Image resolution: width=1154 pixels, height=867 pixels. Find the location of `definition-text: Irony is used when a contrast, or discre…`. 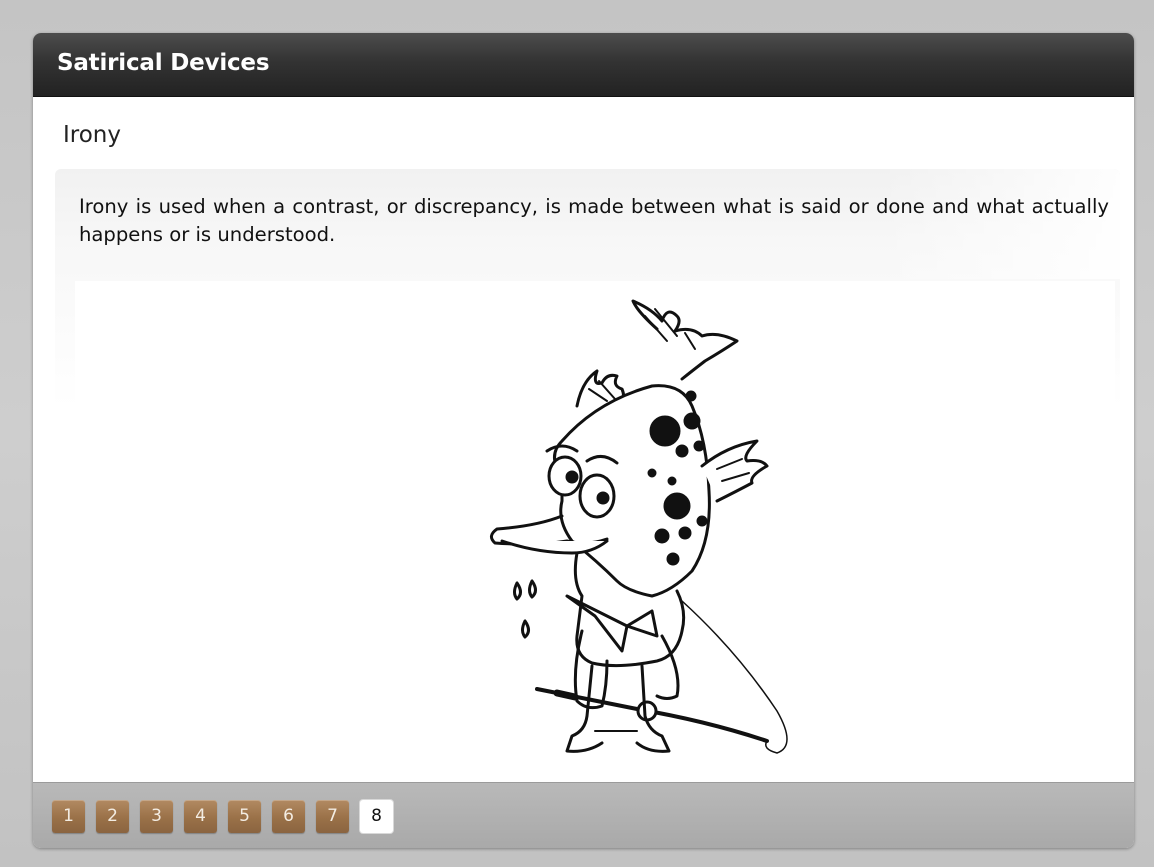

definition-text: Irony is used when a contrast, or discre… is located at coordinates (594, 220).